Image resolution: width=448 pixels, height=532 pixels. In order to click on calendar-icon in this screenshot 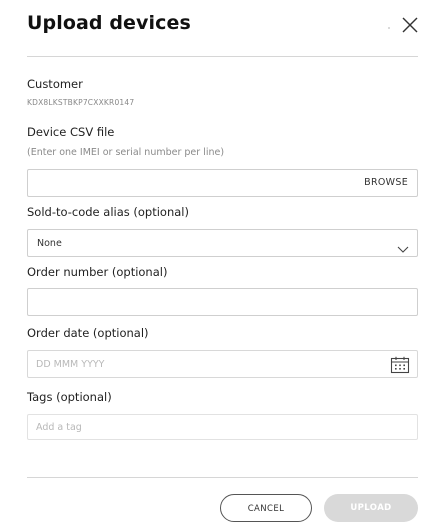, I will do `click(400, 365)`.